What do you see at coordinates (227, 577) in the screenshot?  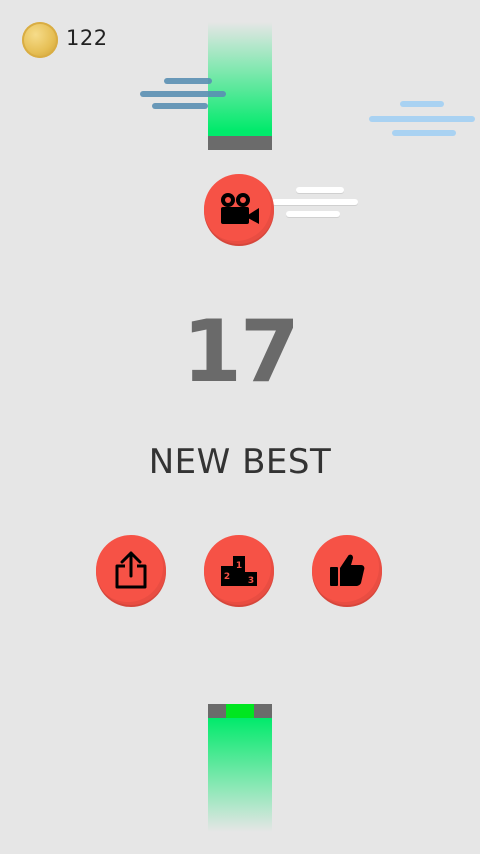 I see `svg-text: 2` at bounding box center [227, 577].